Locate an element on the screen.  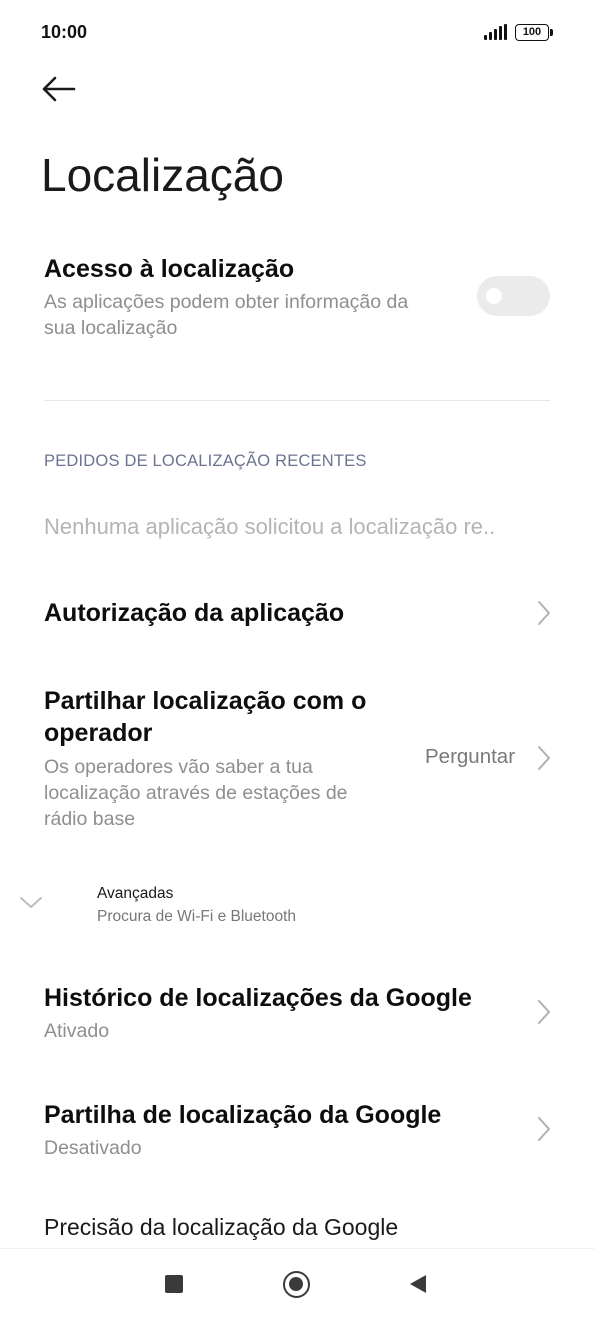
share-operator-title-line1: Partilhar localização com o is located at coordinates (205, 701).